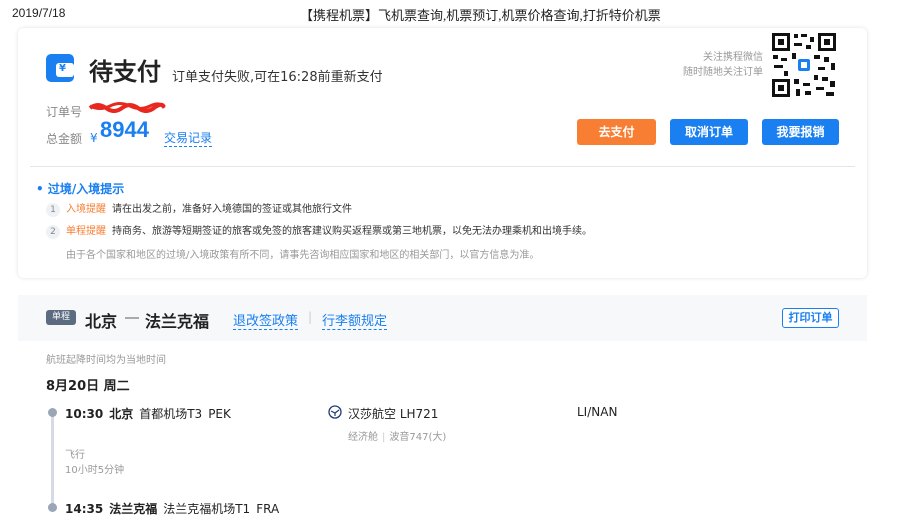 This screenshot has width=905, height=527. Describe the element at coordinates (95, 470) in the screenshot. I see `flight-duration: 10小时5分钟` at that location.